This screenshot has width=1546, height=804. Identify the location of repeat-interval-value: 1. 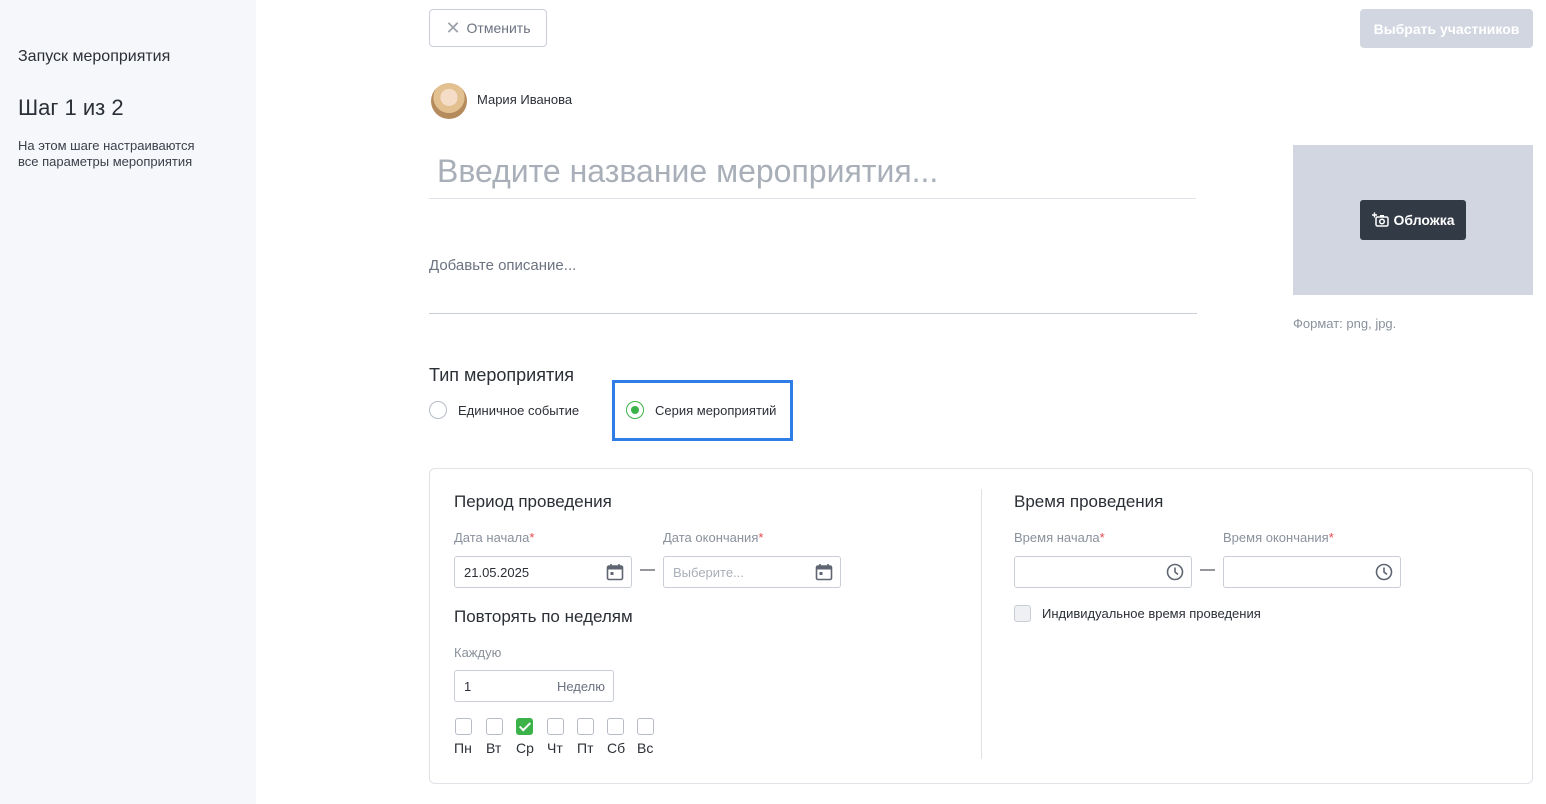
(468, 686).